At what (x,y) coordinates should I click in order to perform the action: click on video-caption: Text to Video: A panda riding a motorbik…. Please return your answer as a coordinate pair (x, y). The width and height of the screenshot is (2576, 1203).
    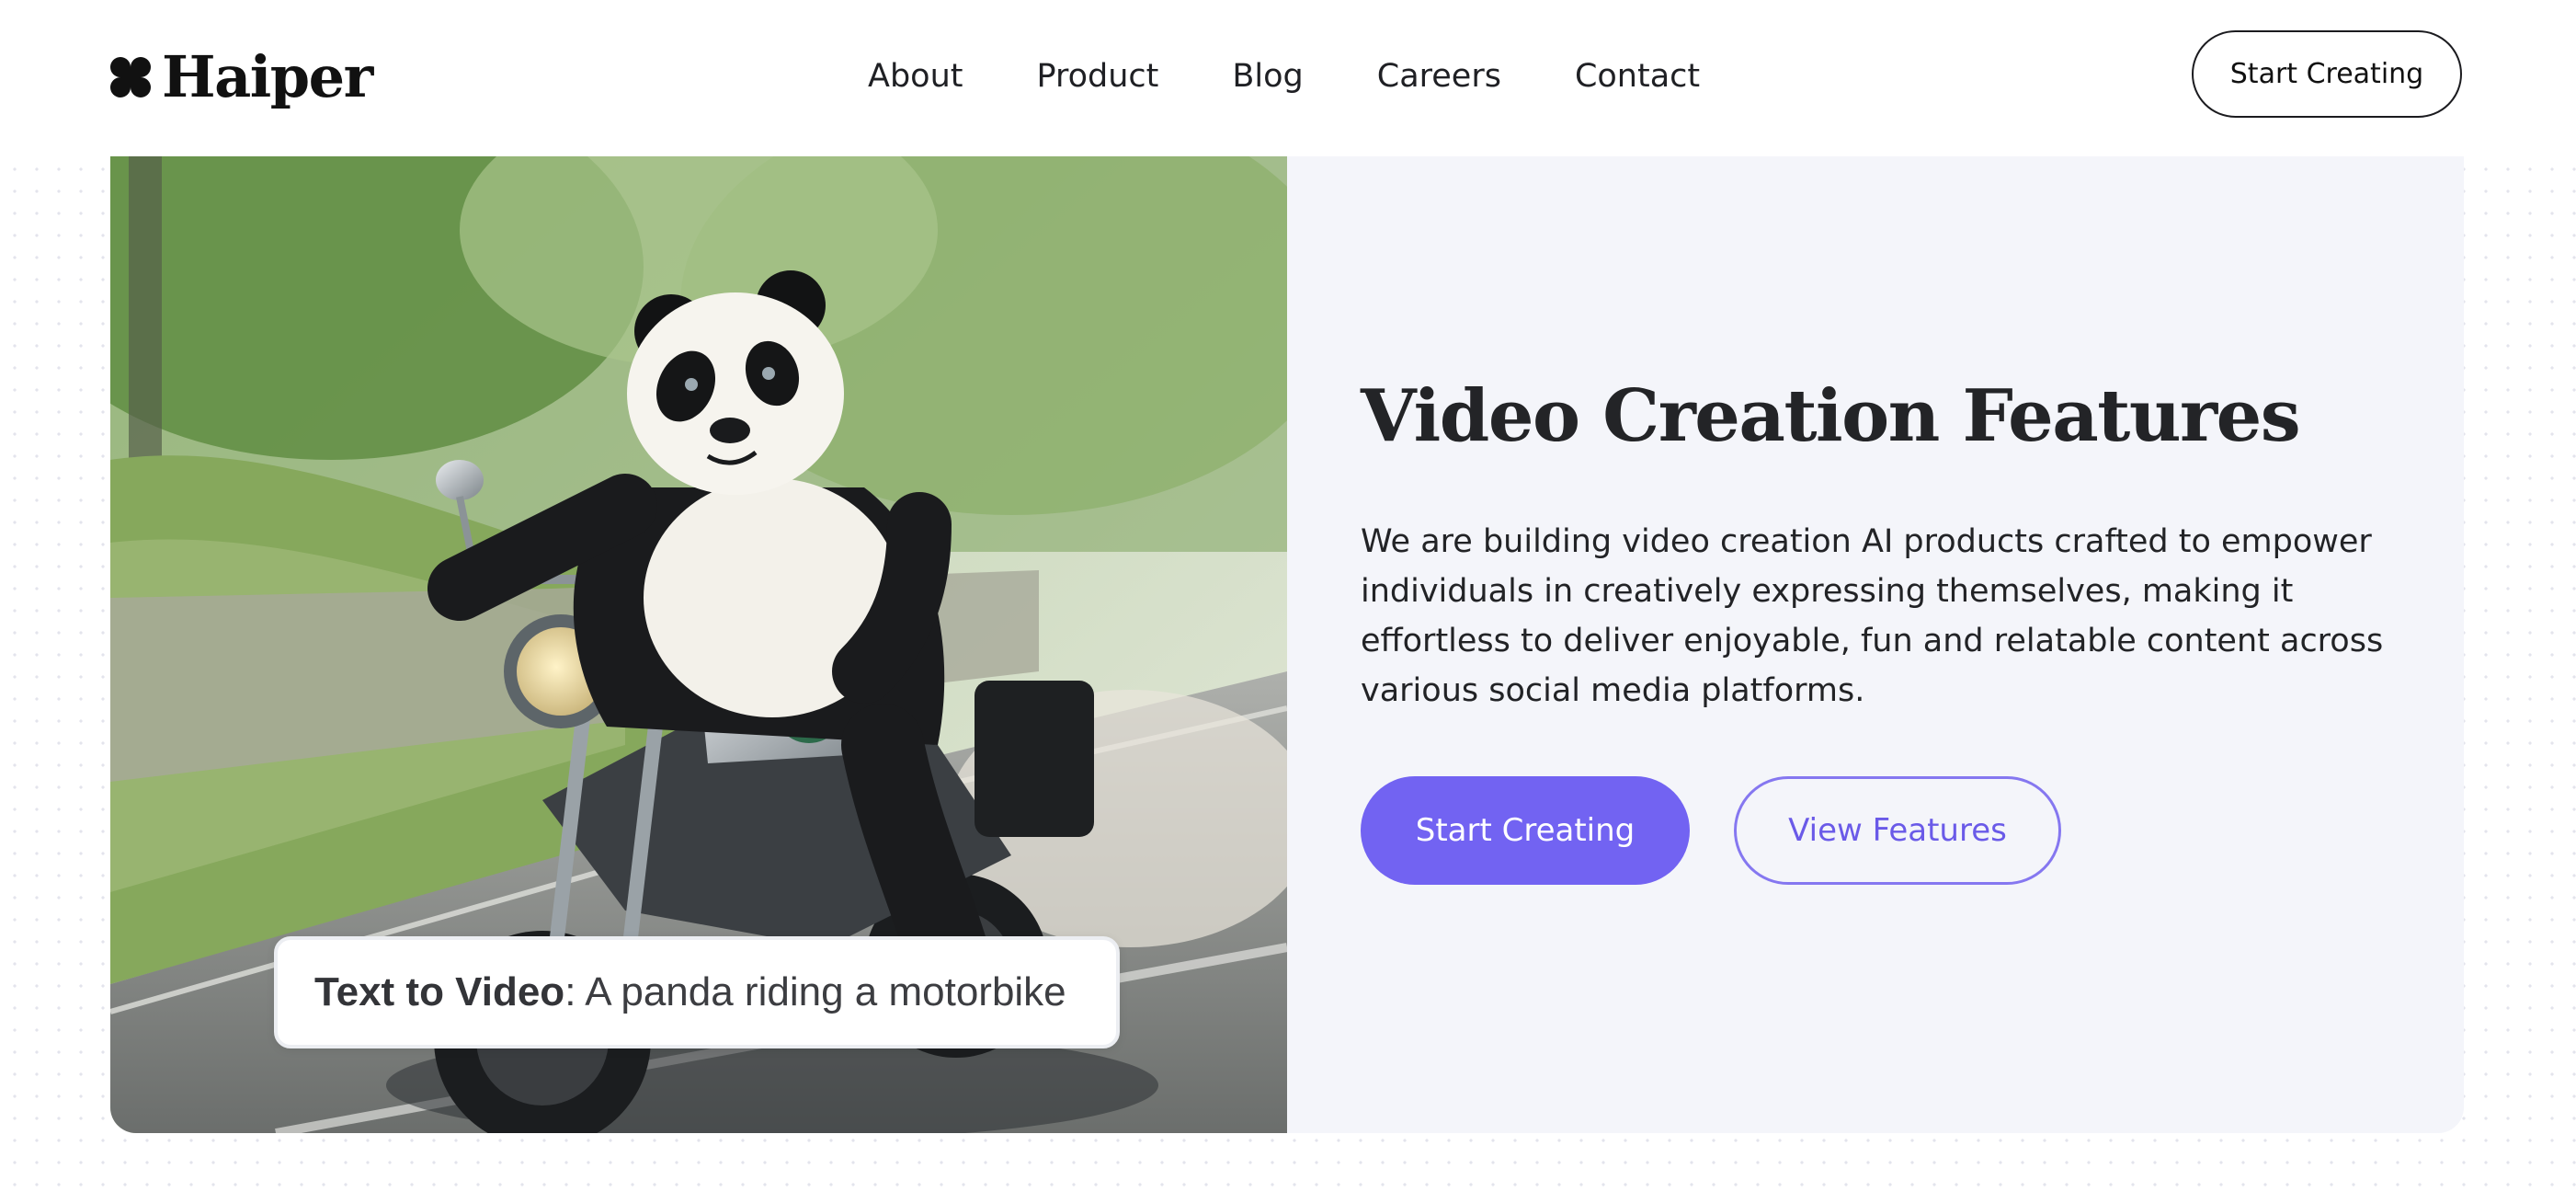
    Looking at the image, I should click on (697, 992).